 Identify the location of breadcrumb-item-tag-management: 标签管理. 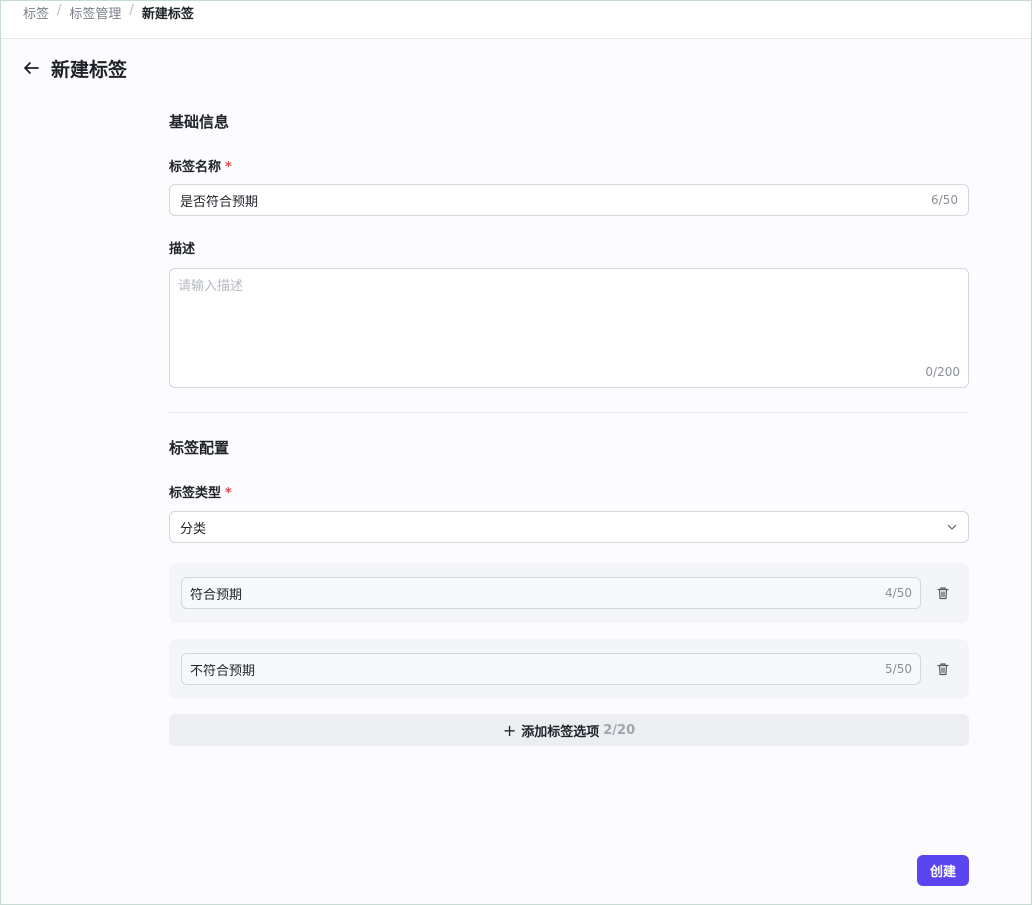
(95, 12).